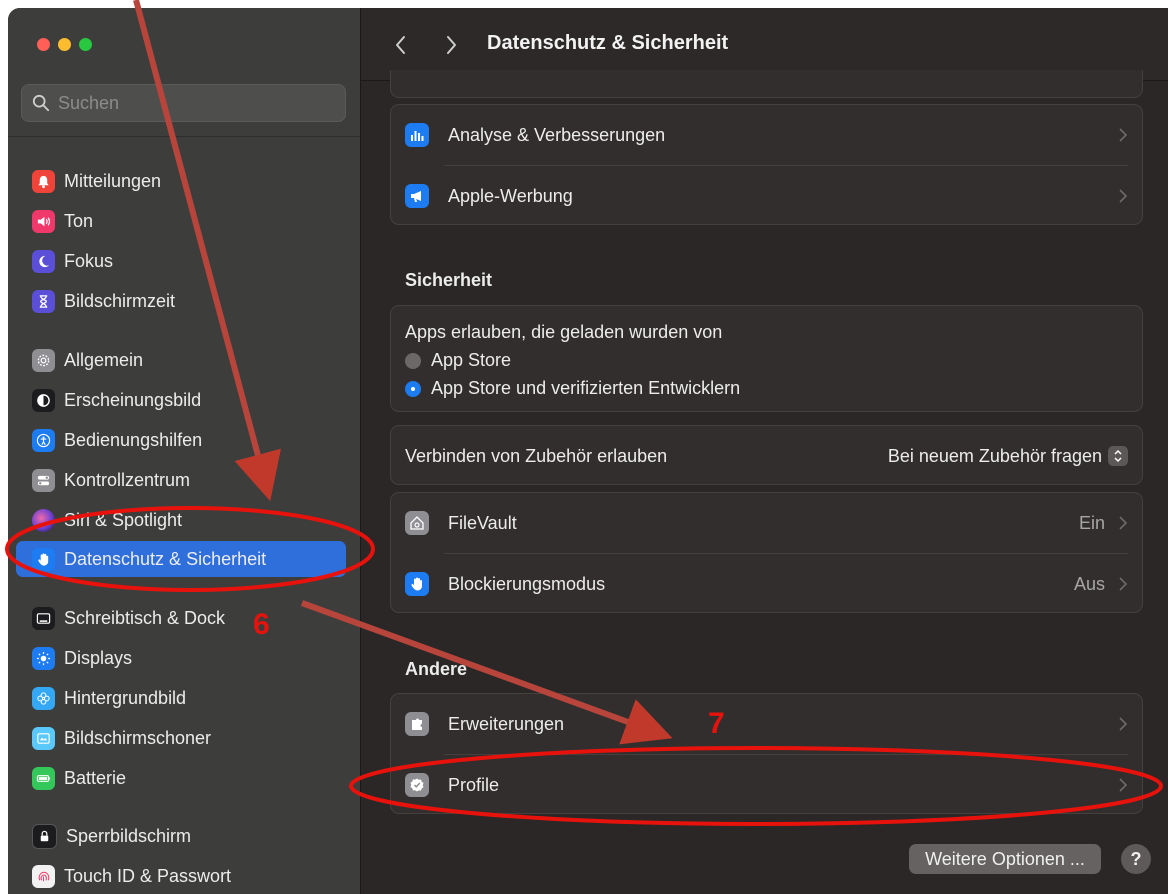 The image size is (1168, 894). Describe the element at coordinates (413, 388) in the screenshot. I see `radio-button-selected` at that location.